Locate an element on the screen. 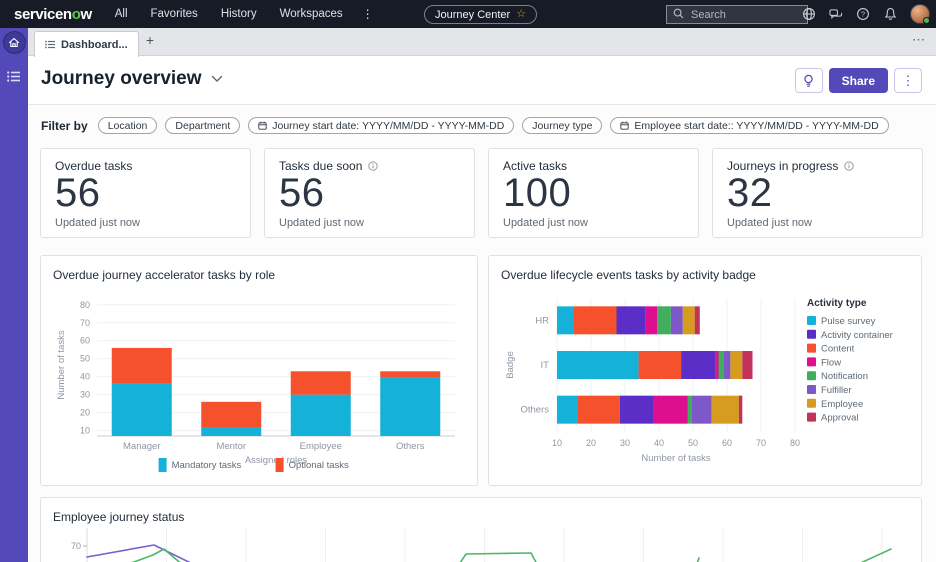 This screenshot has height=562, width=936. page-title: Journey overview is located at coordinates (121, 78).